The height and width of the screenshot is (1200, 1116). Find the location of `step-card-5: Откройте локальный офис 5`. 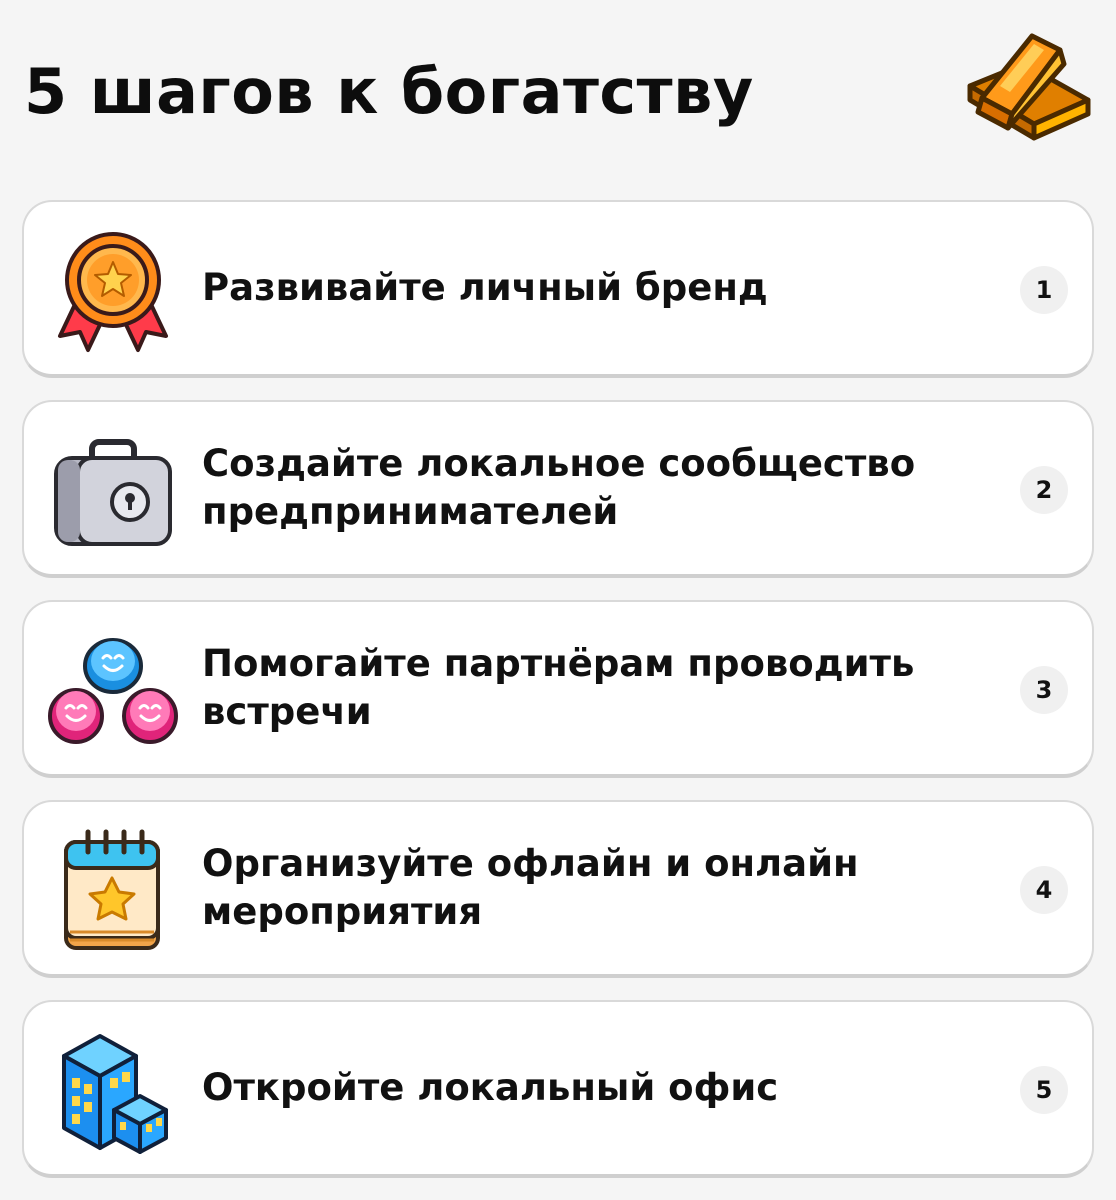

step-card-5: Откройте локальный офис 5 is located at coordinates (558, 1089).